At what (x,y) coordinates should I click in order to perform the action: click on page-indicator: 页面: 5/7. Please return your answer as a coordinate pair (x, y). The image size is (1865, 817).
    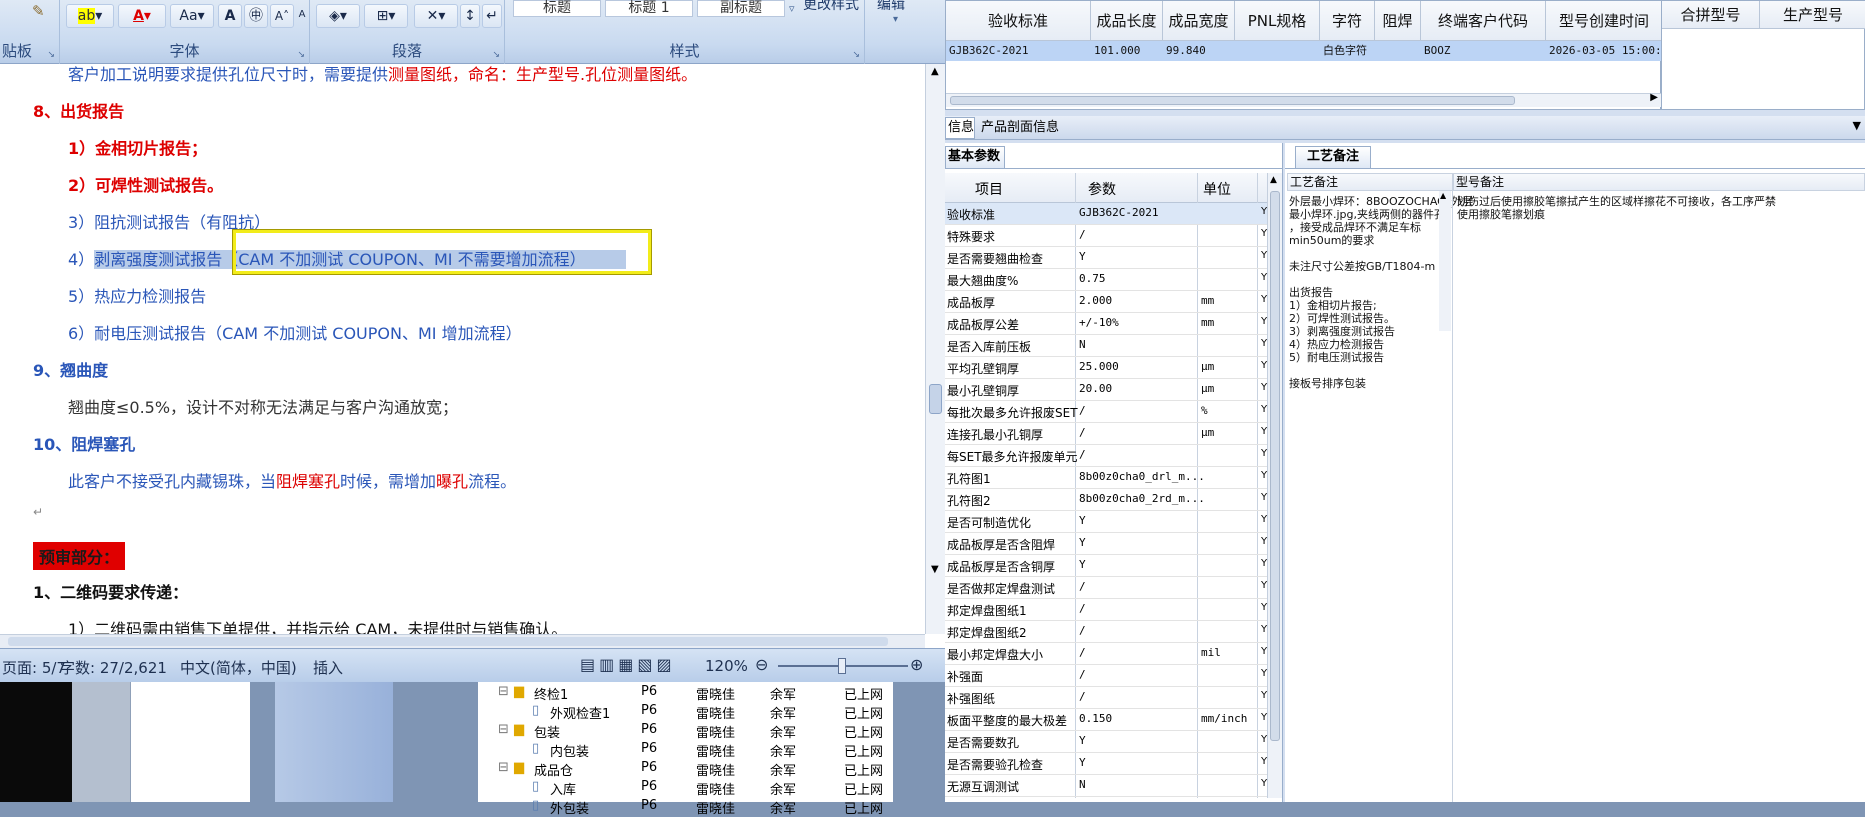
    Looking at the image, I should click on (34, 667).